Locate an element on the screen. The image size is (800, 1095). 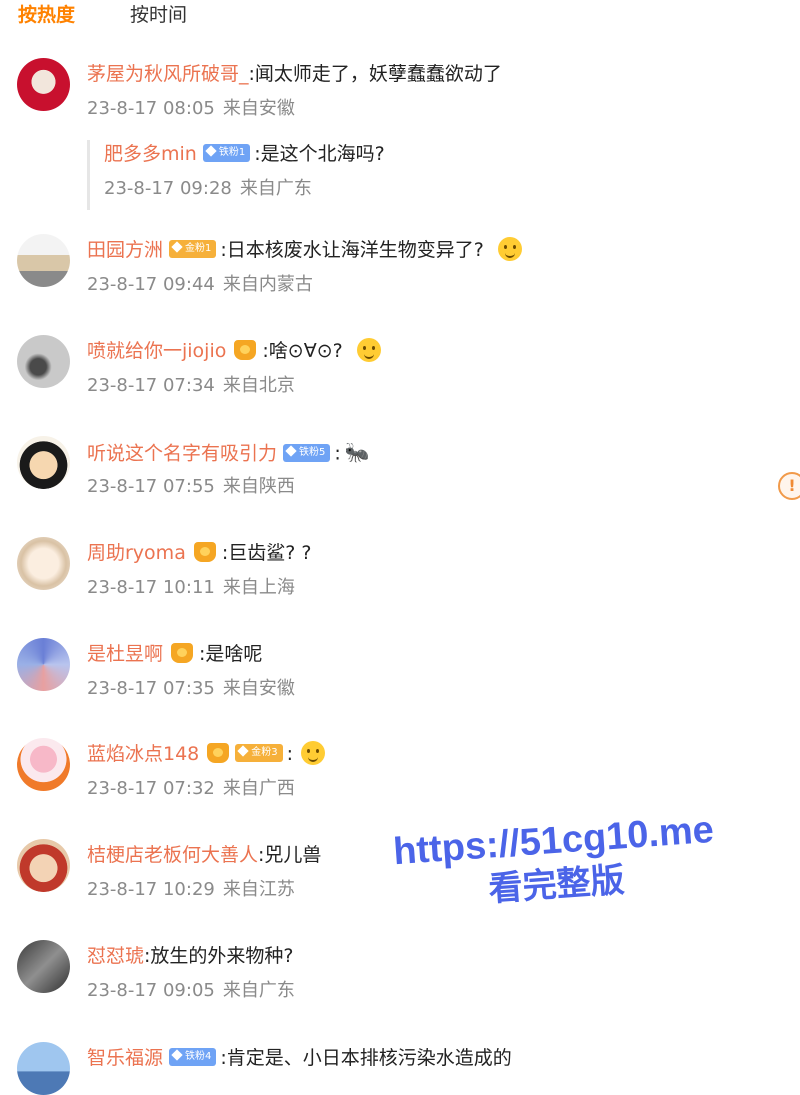
timestamp: 23-8-17 09:28 is located at coordinates (168, 188).